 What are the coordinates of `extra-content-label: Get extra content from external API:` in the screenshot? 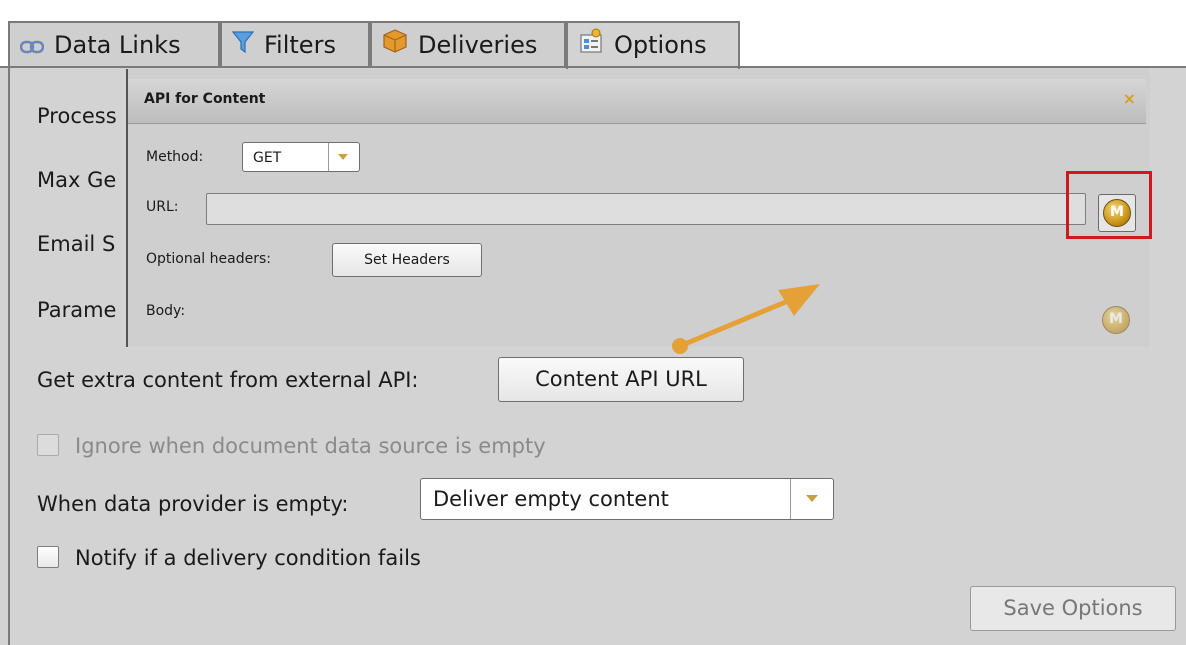 It's located at (228, 380).